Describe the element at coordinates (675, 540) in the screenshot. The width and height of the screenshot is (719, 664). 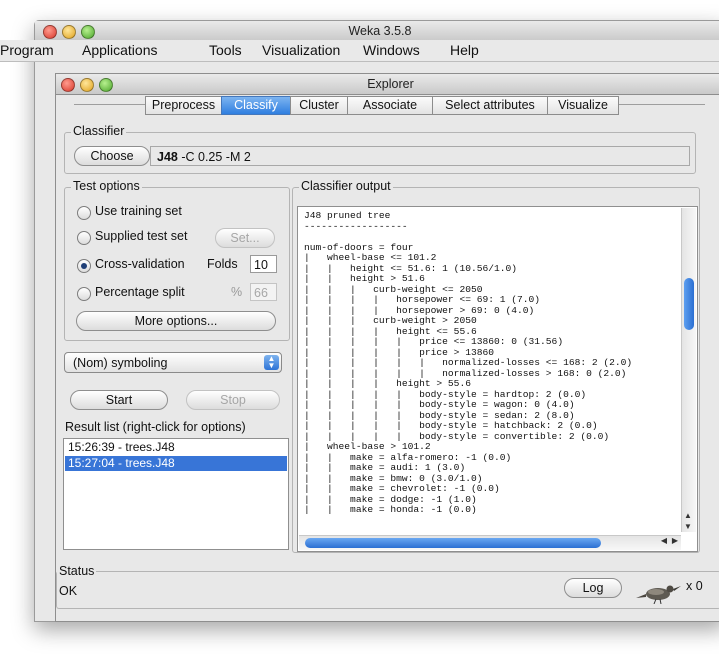
I see `scroll-right-icon: ▶` at that location.